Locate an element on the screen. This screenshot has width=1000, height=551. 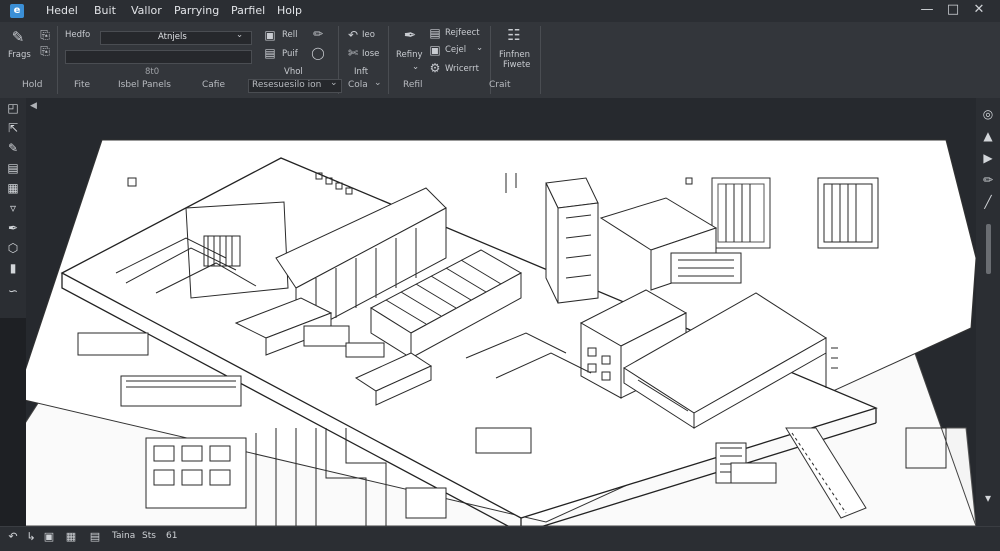
move-icon: ⇱ is located at coordinates (13, 128).